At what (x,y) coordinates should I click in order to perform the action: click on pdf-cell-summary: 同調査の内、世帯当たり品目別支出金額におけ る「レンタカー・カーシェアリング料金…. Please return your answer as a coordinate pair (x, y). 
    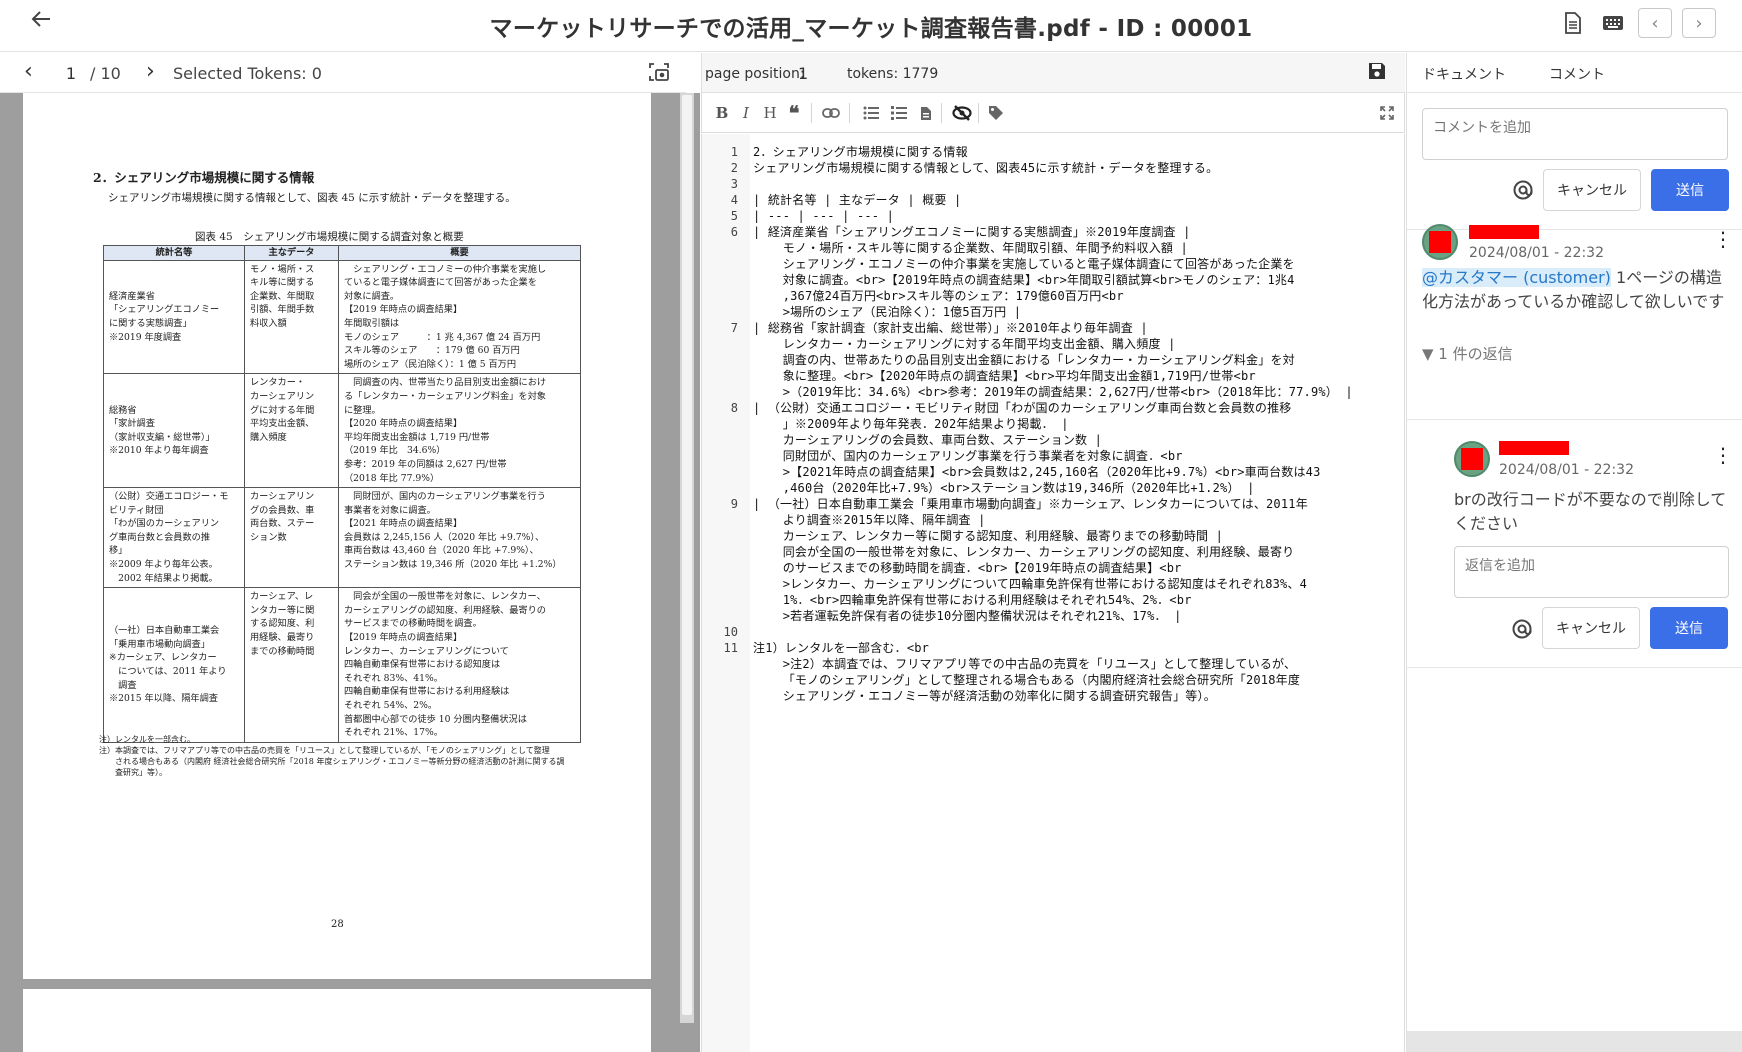
    Looking at the image, I should click on (459, 431).